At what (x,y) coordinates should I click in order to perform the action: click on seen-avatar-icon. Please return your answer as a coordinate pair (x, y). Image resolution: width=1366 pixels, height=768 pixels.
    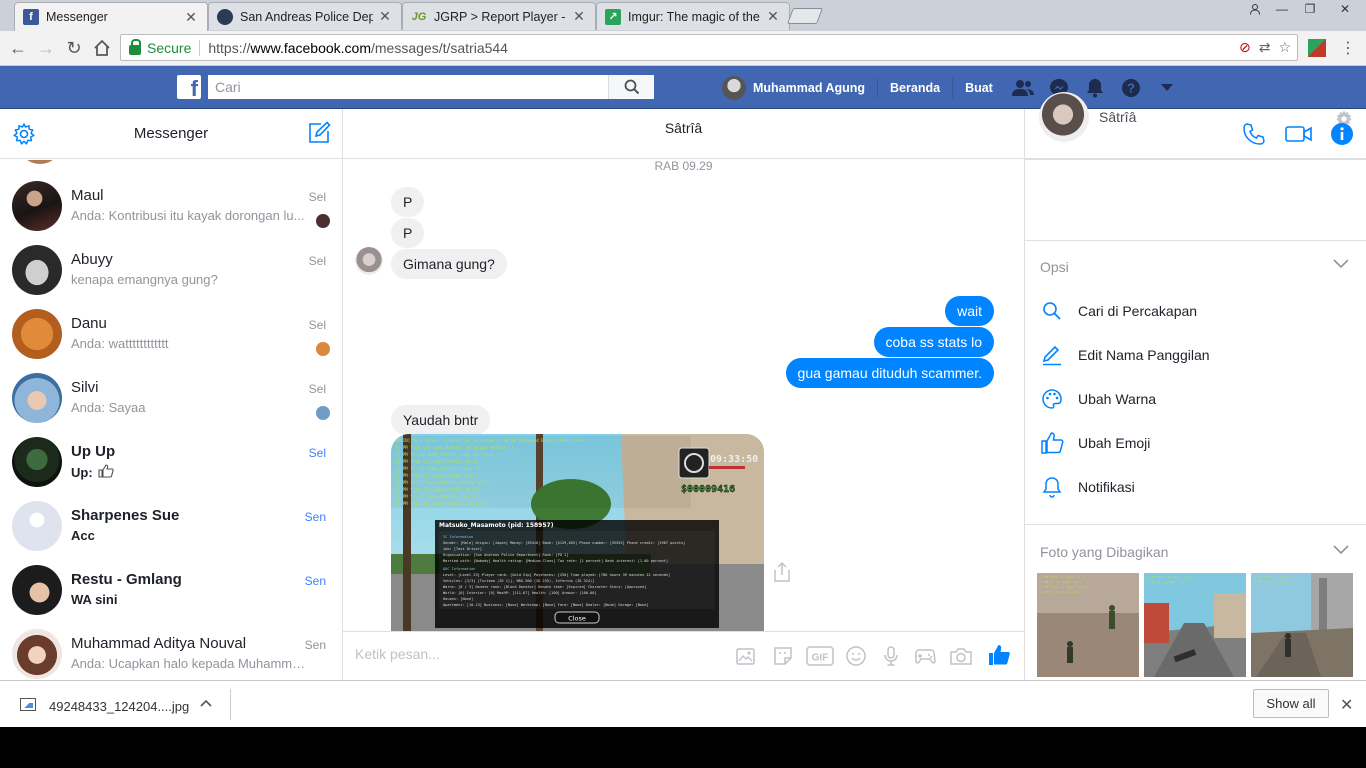
    Looking at the image, I should click on (323, 349).